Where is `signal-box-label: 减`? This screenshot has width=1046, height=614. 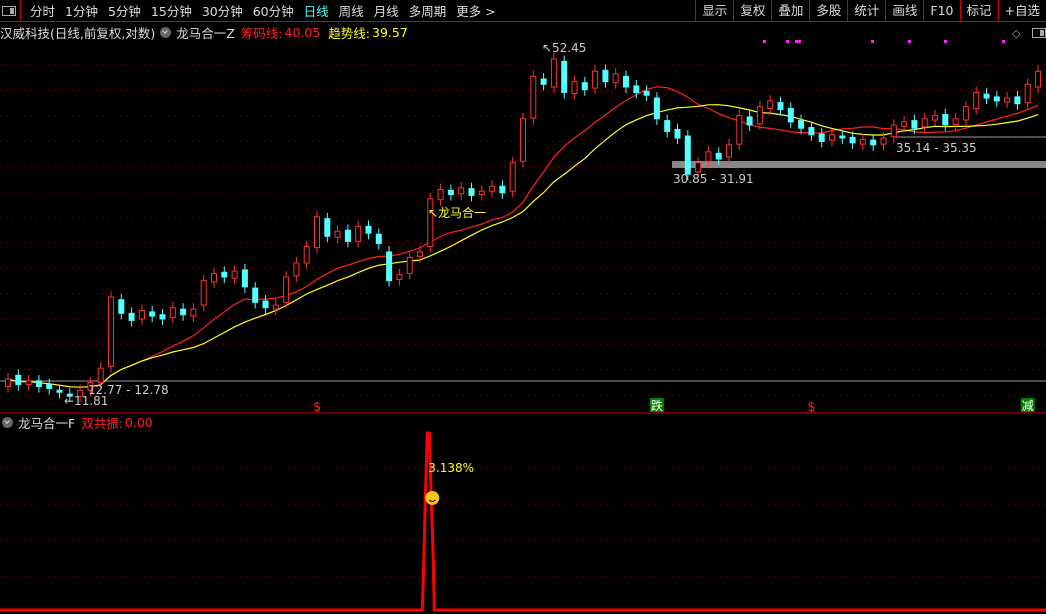
signal-box-label: 减 is located at coordinates (1028, 406).